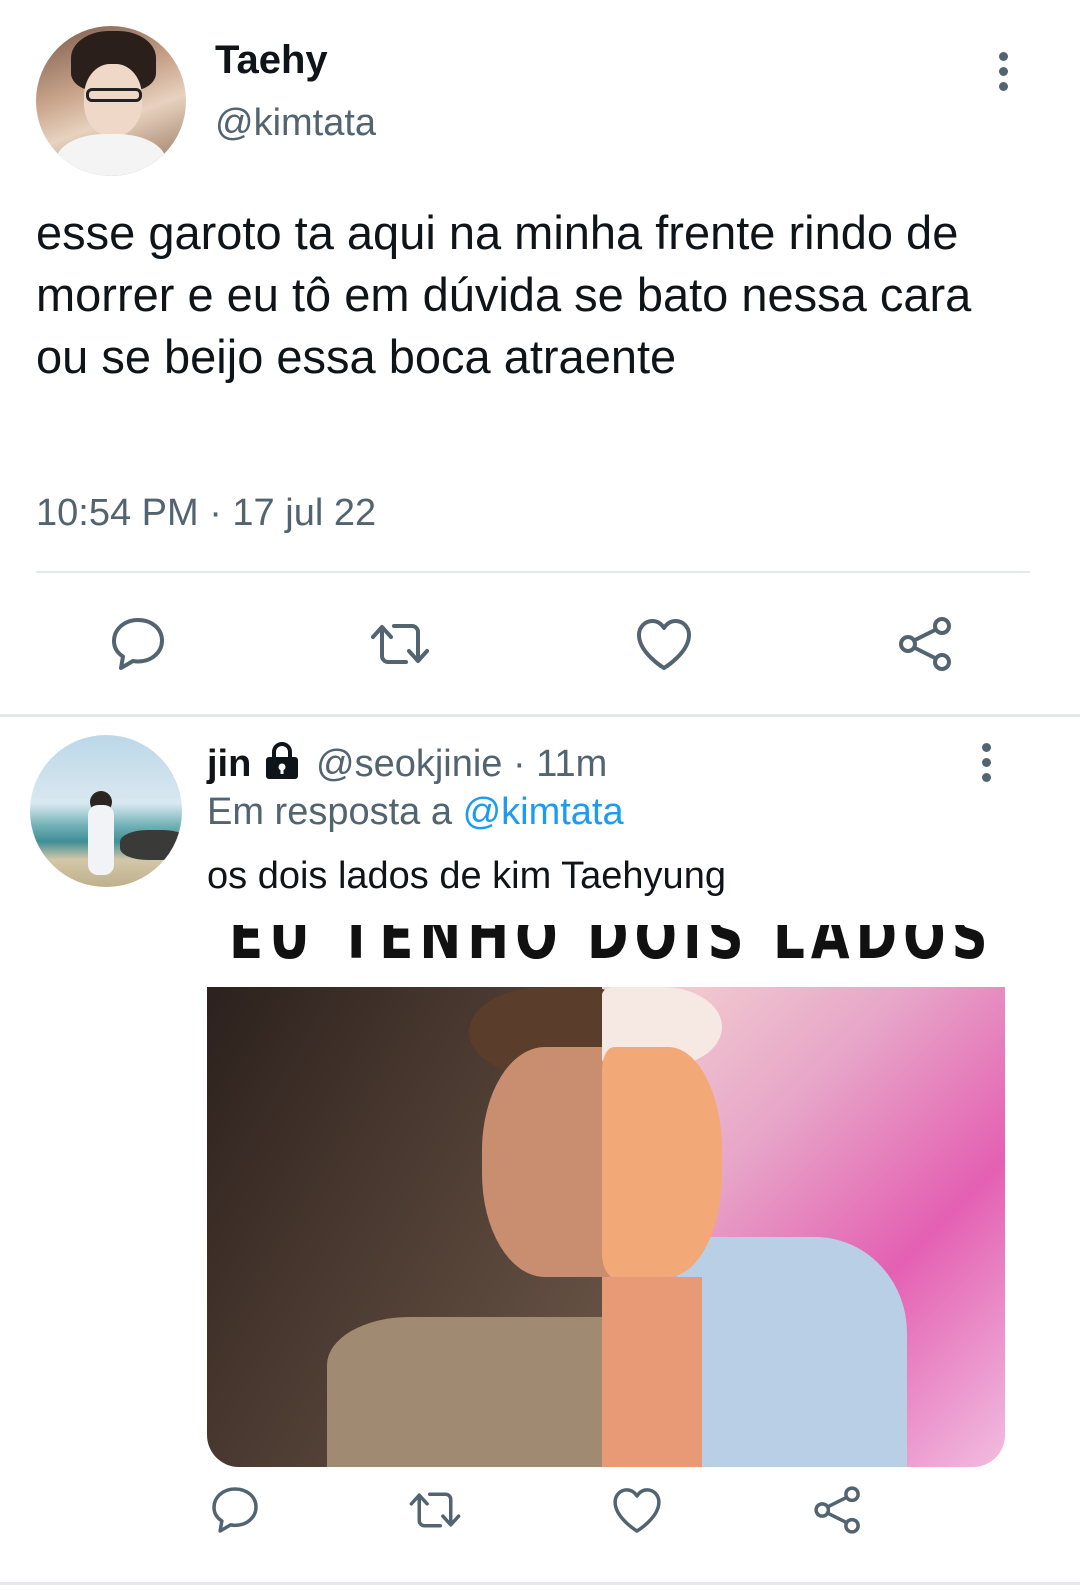 The height and width of the screenshot is (1590, 1080). I want to click on in-reply-to: Em resposta a @kimtata, so click(415, 812).